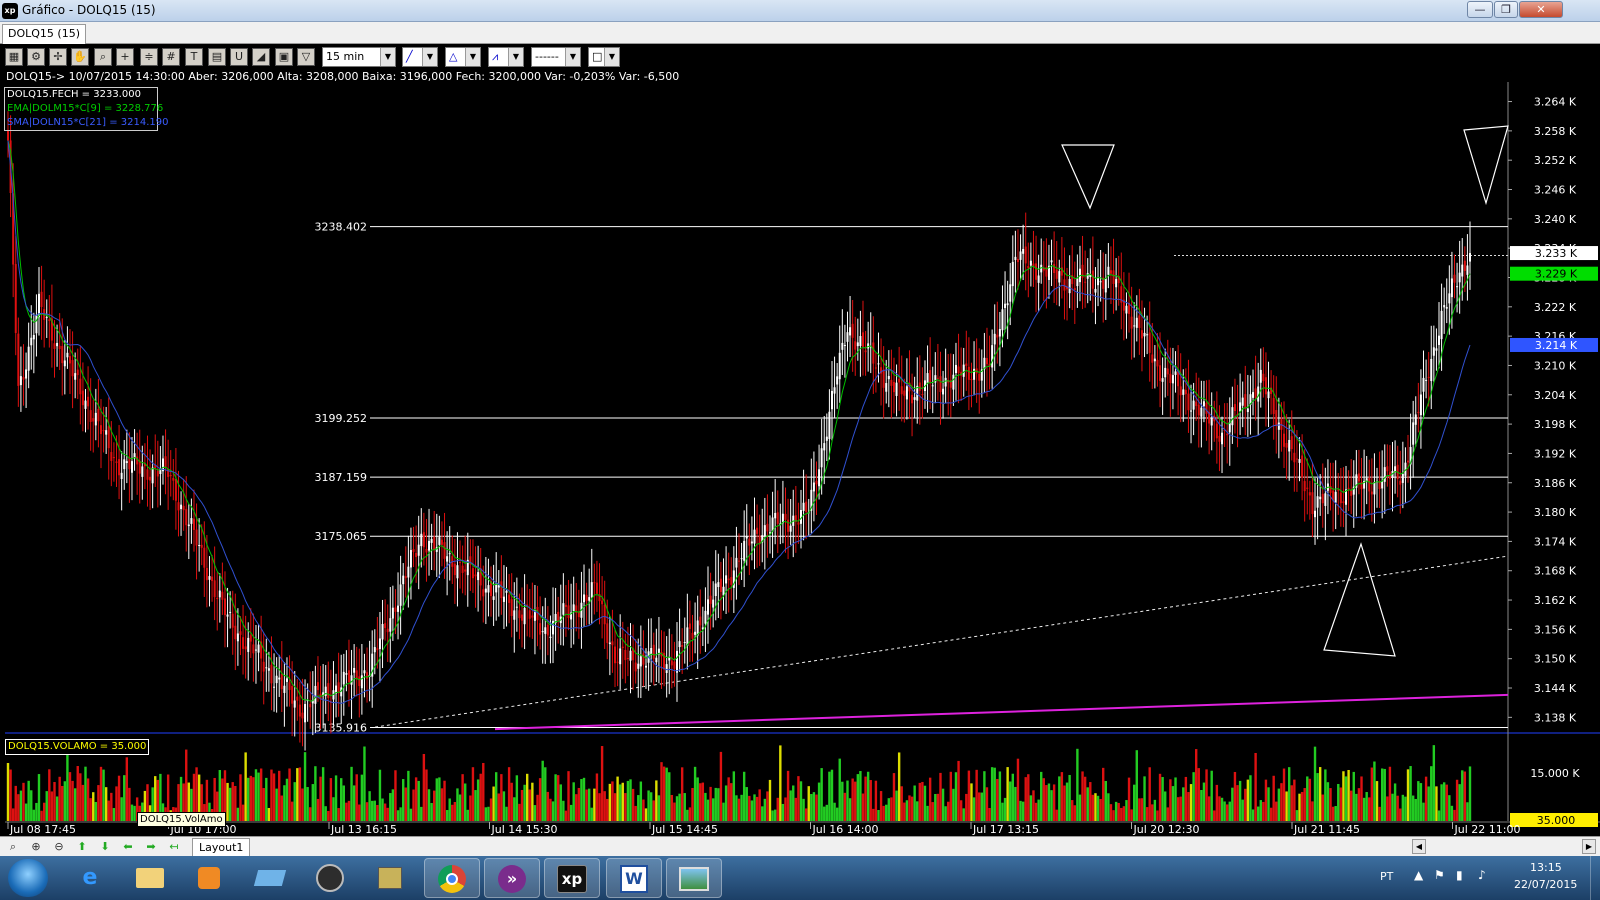  I want to click on xp-icon: xp, so click(572, 878).